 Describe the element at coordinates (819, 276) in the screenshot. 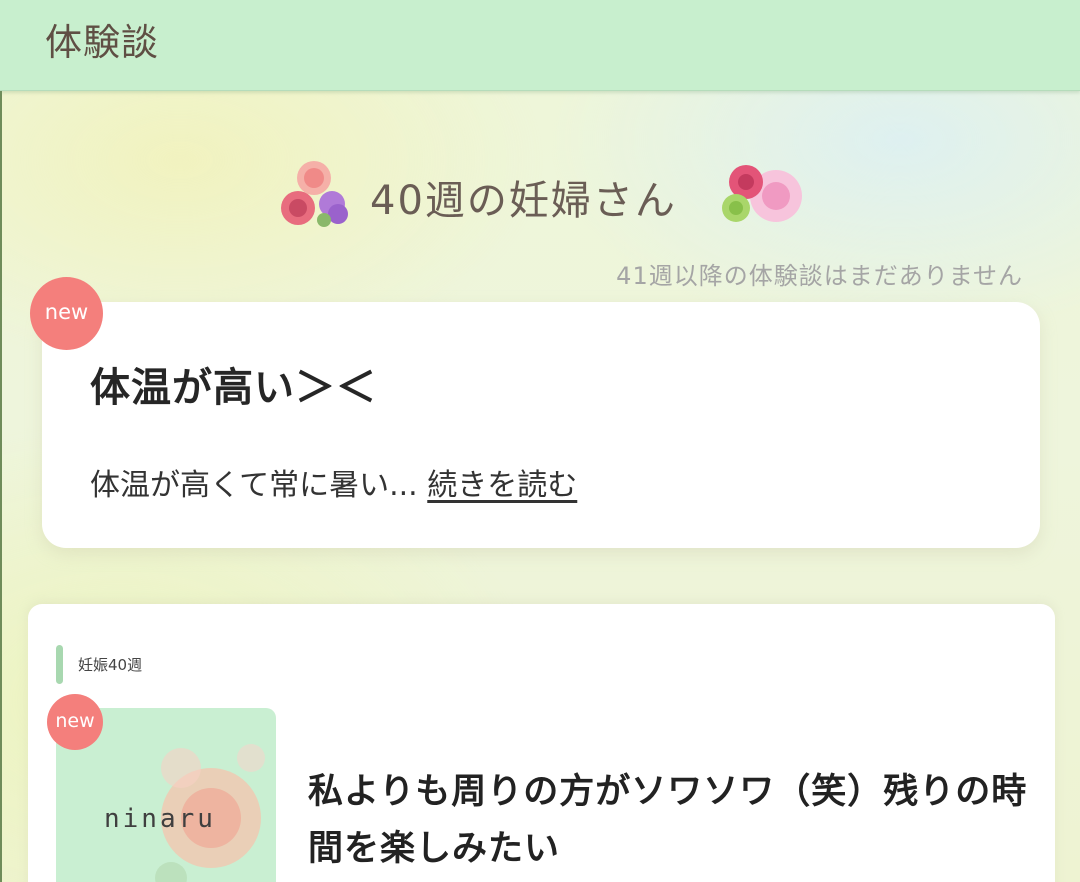

I see `no-later-weeks-notice: 41週以降の体験談はまだありません` at that location.